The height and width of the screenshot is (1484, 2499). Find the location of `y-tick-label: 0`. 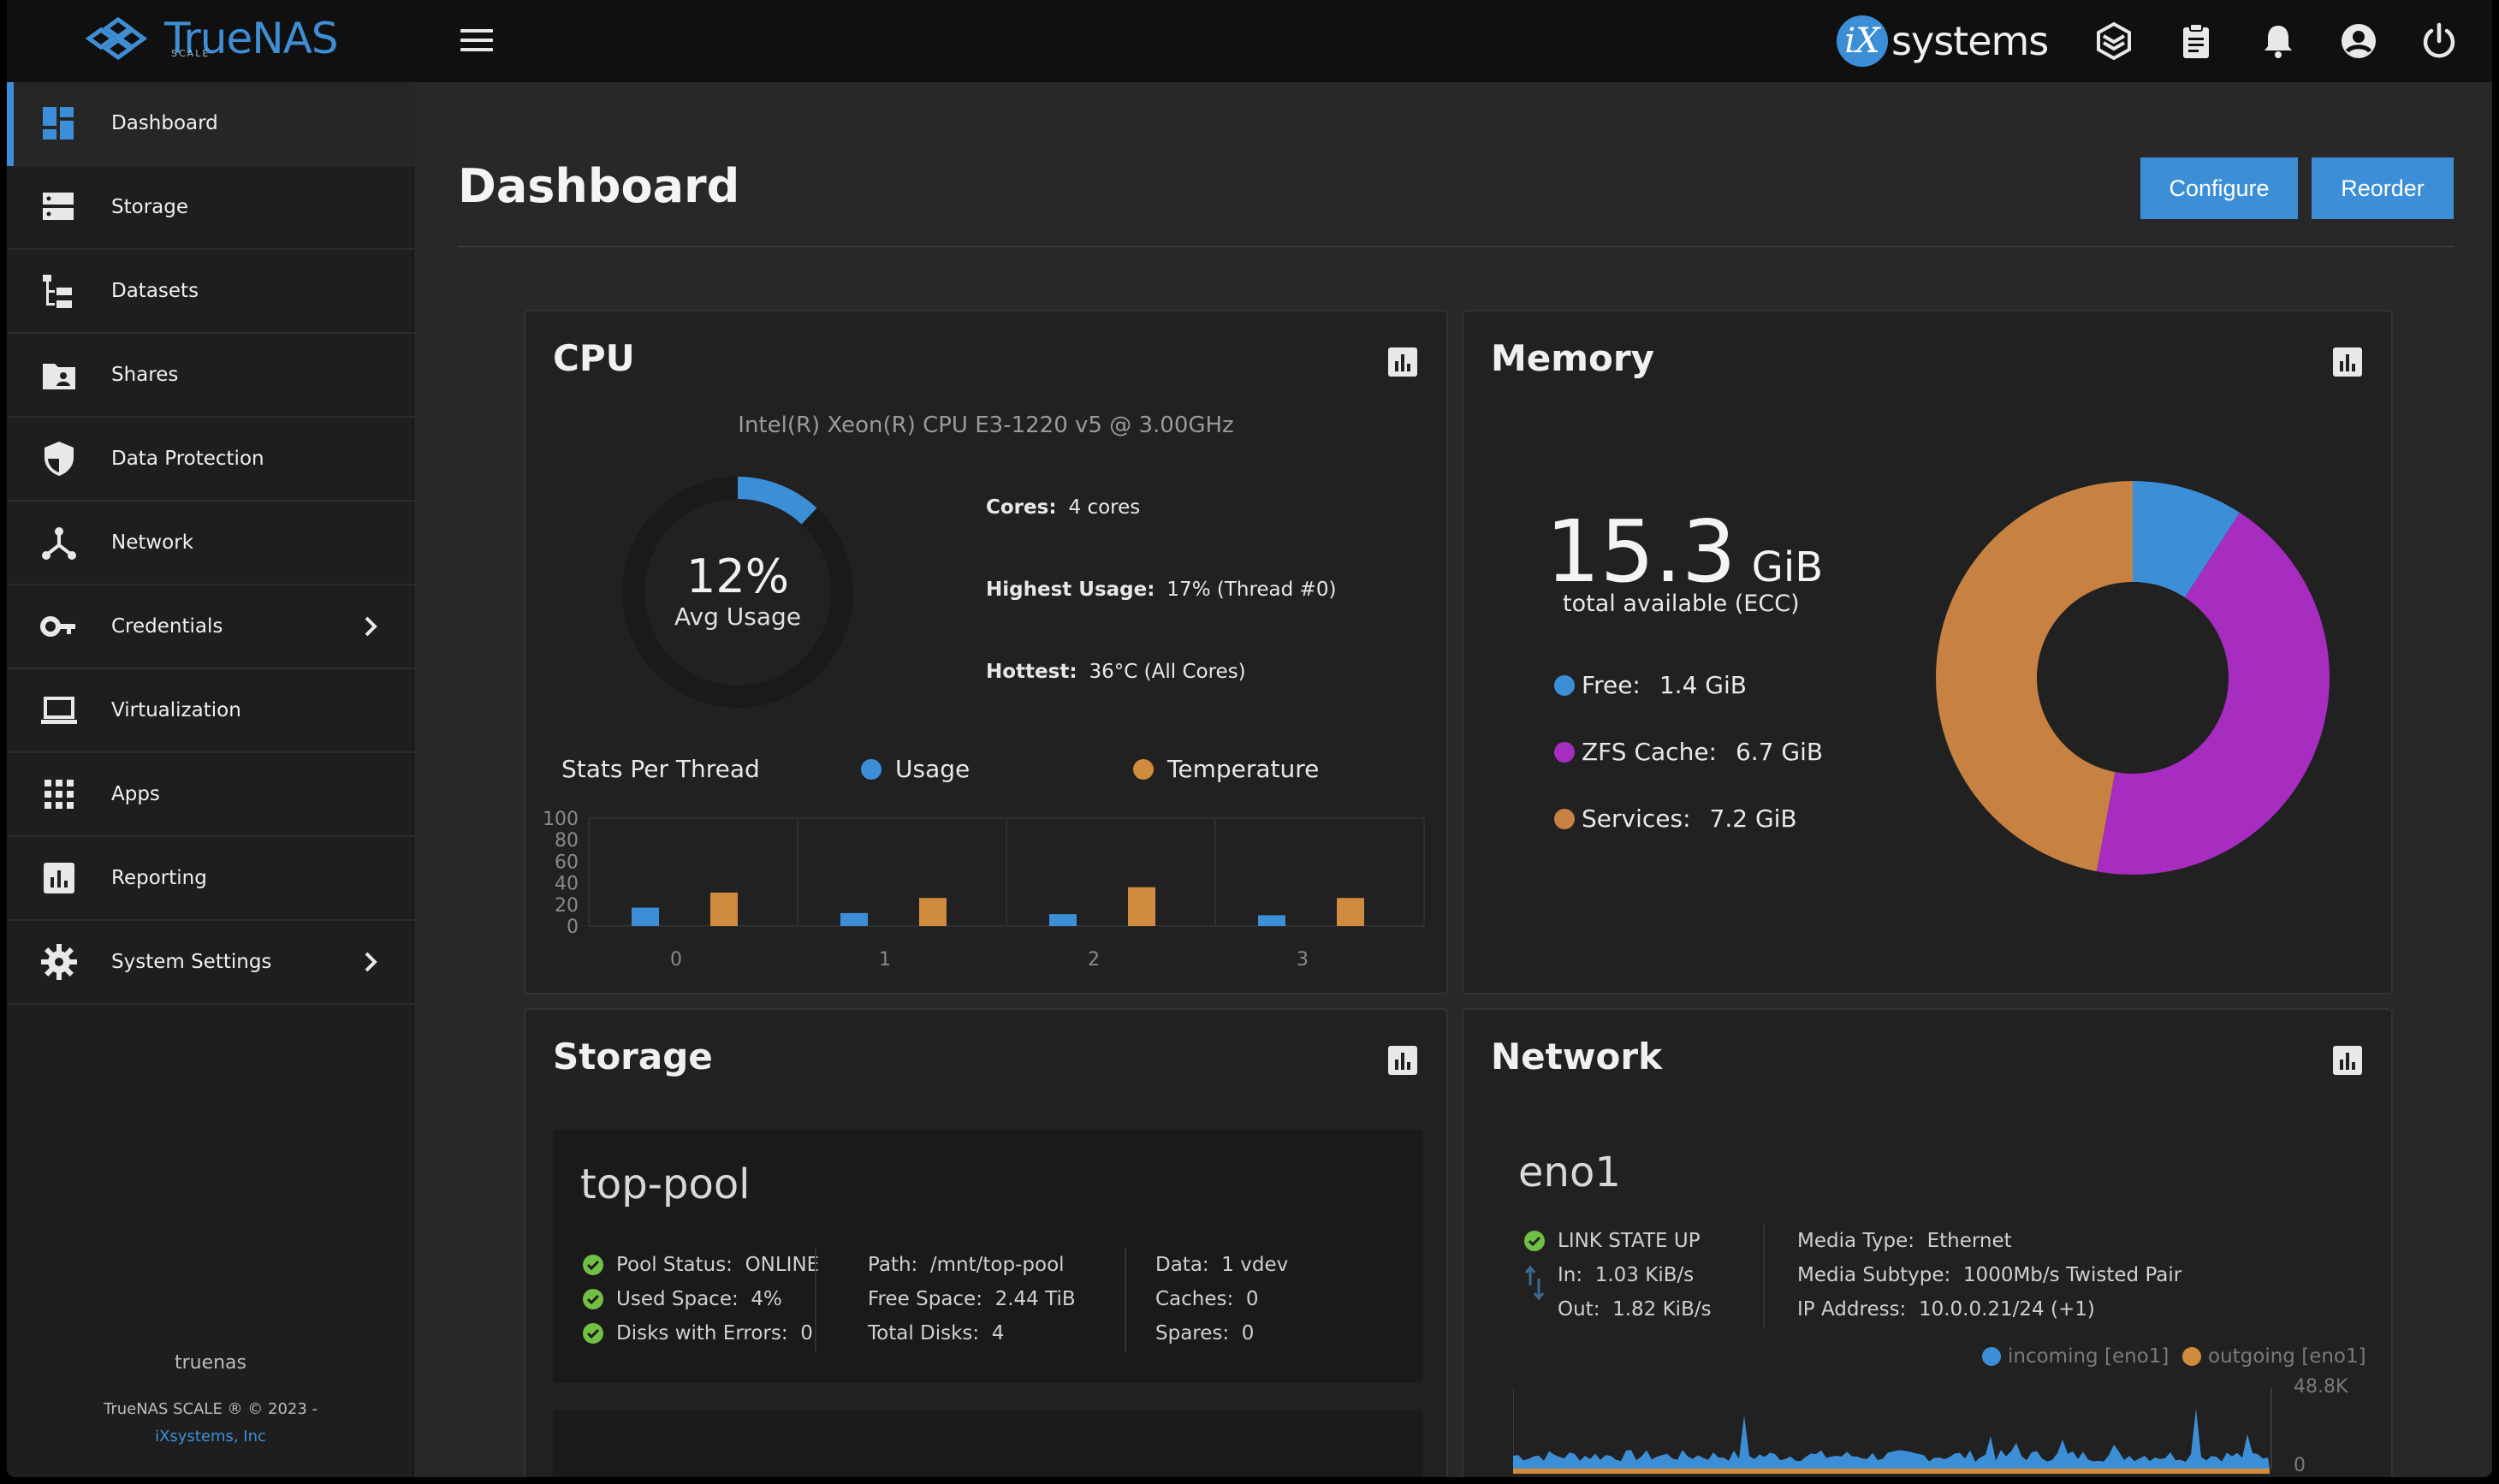

y-tick-label: 0 is located at coordinates (573, 927).